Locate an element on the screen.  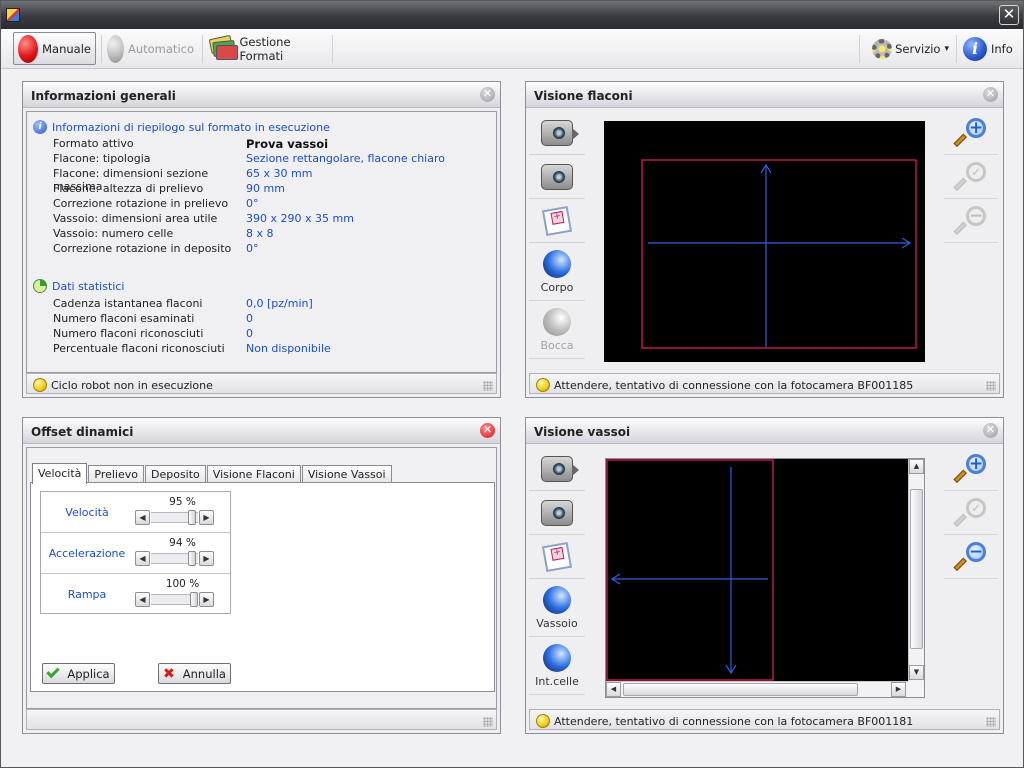
title-bar: ✕ is located at coordinates (512, 15).